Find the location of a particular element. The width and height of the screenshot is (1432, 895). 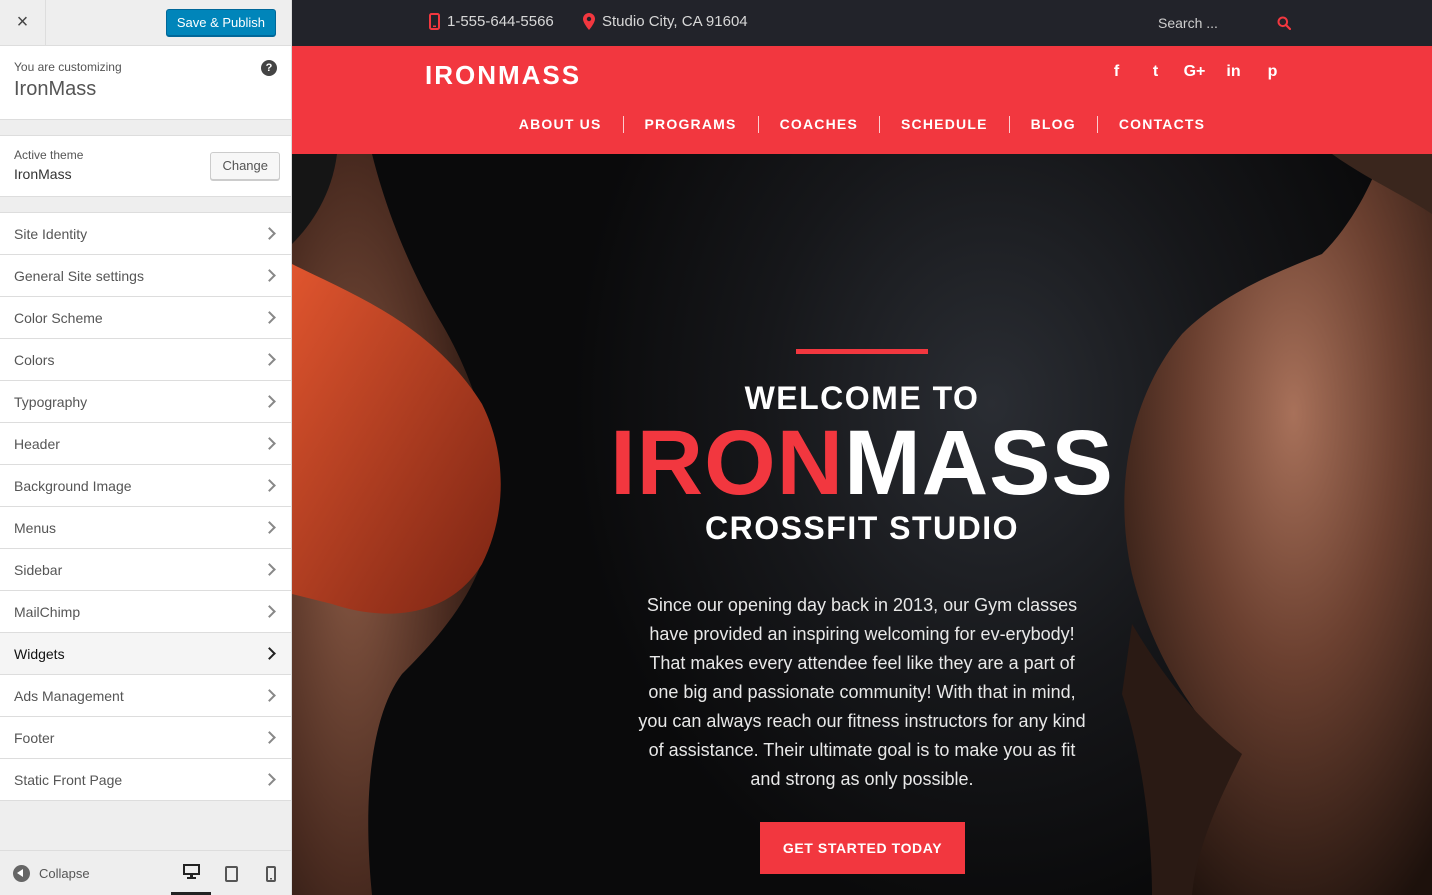

section-static-front-page: Static Front Page is located at coordinates (145, 780).